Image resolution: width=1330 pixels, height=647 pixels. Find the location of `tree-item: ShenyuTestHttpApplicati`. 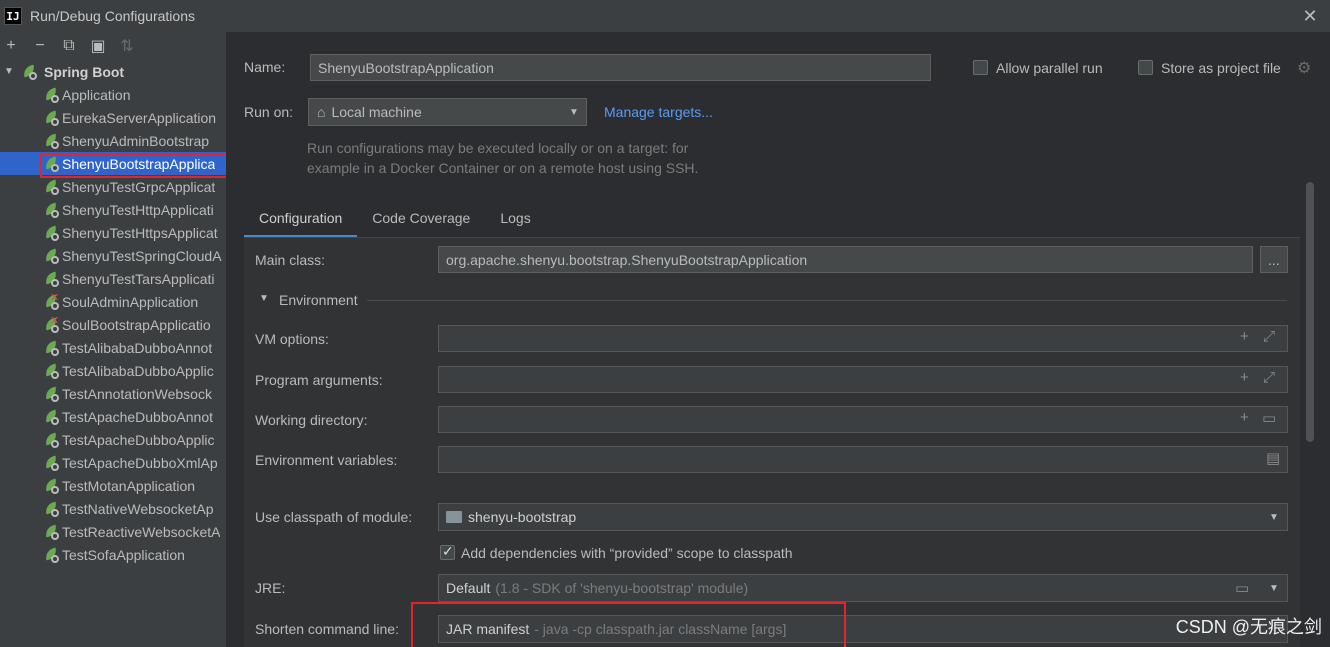

tree-item: ShenyuTestHttpApplicati is located at coordinates (113, 209).